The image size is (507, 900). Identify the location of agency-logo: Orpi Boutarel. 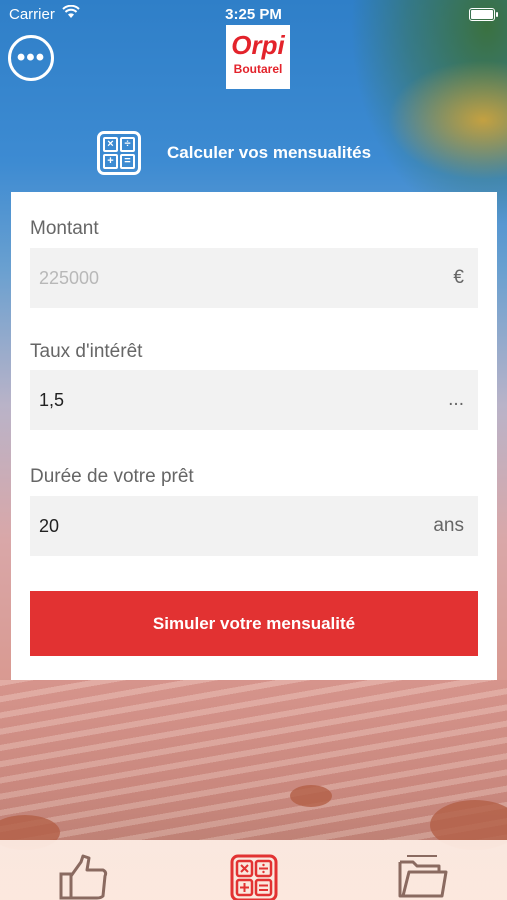
(258, 57).